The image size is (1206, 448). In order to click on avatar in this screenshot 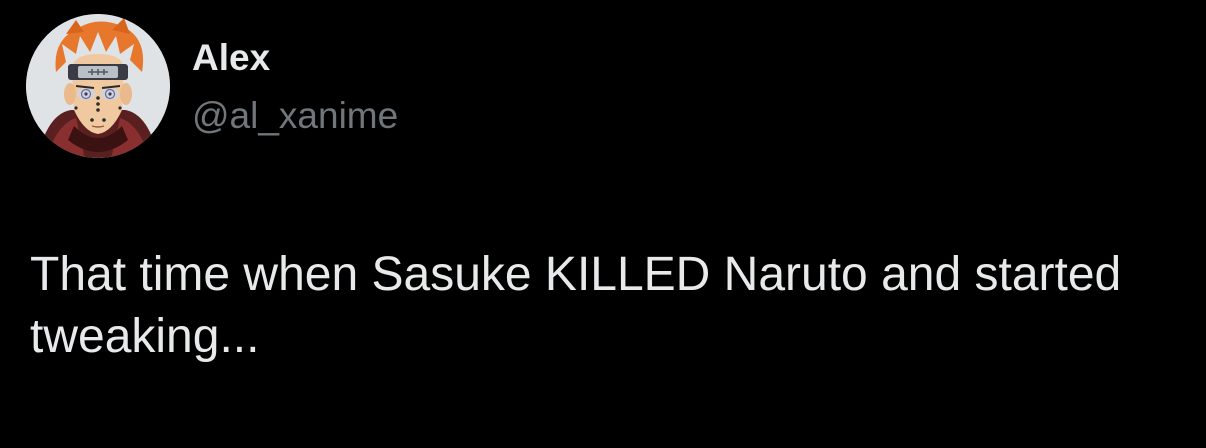, I will do `click(98, 86)`.